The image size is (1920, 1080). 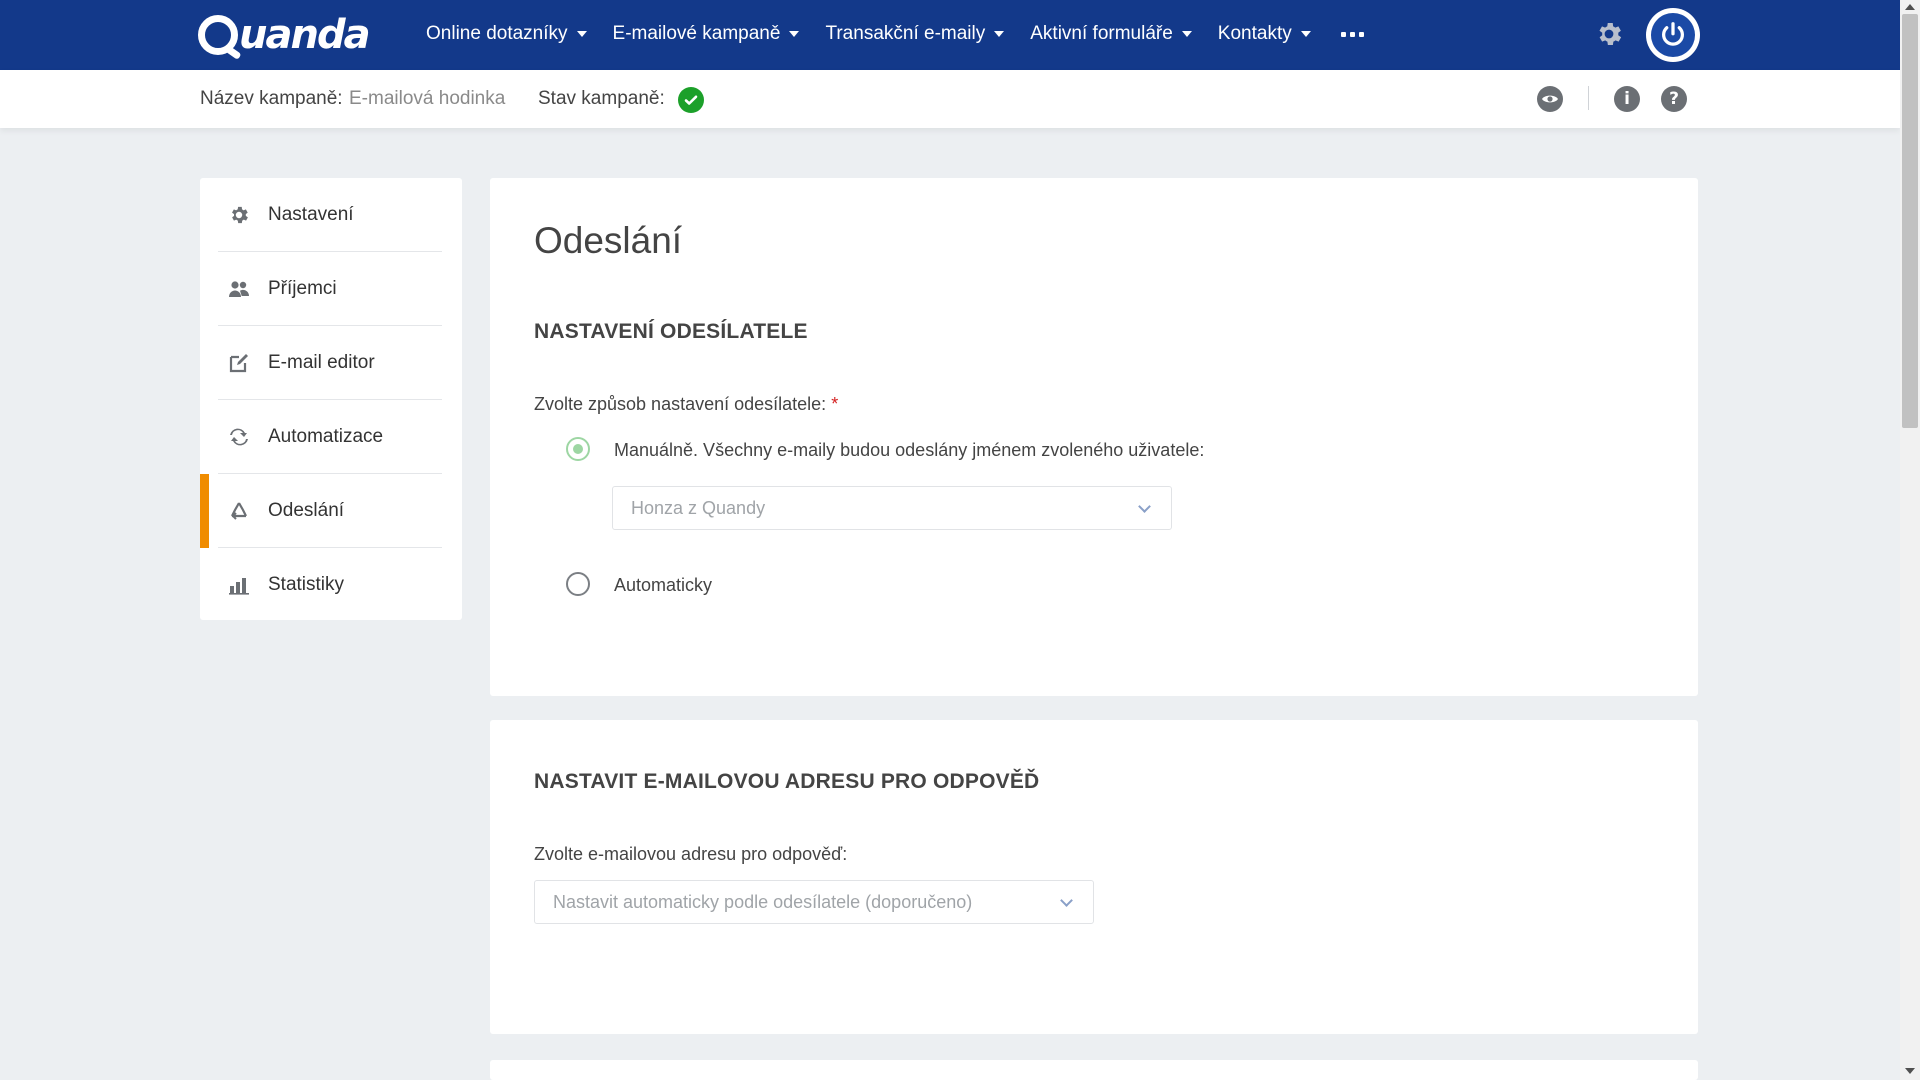 What do you see at coordinates (271, 98) in the screenshot?
I see `campaign-name-label: Název kampaně:` at bounding box center [271, 98].